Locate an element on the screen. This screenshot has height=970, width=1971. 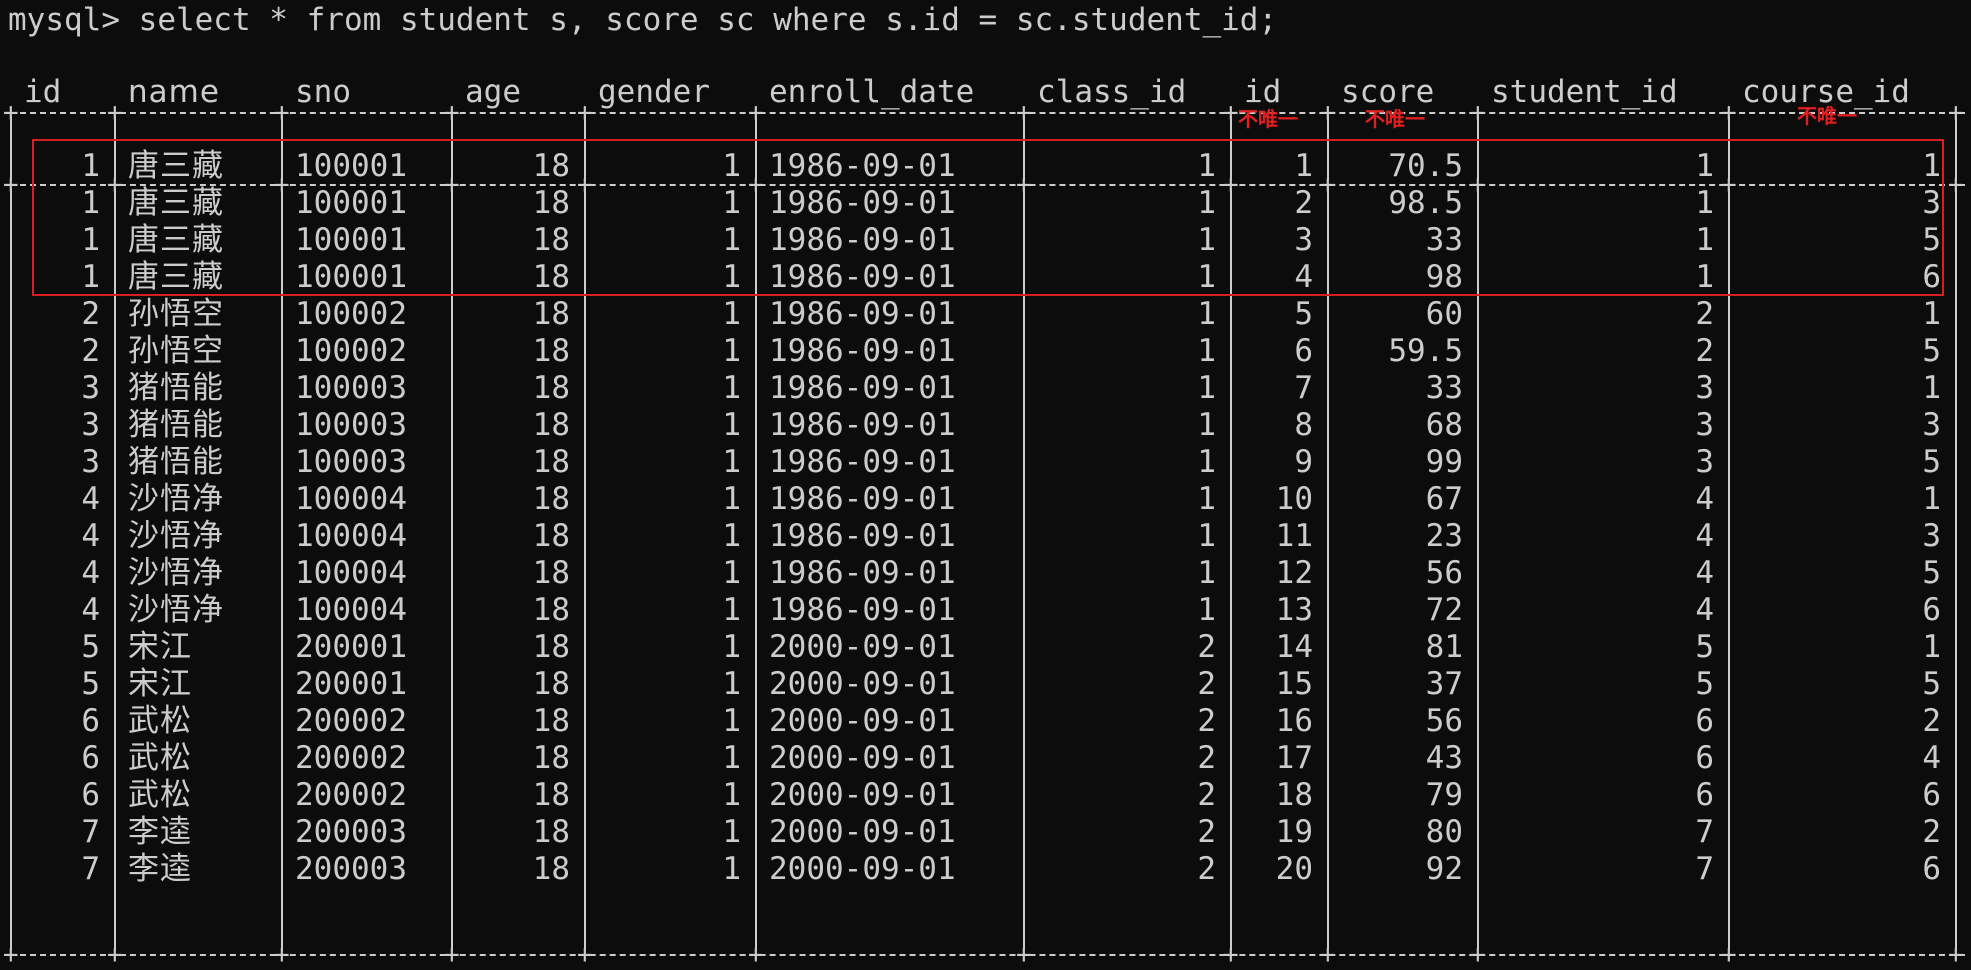
table-cell: 200003 is located at coordinates (351, 832).